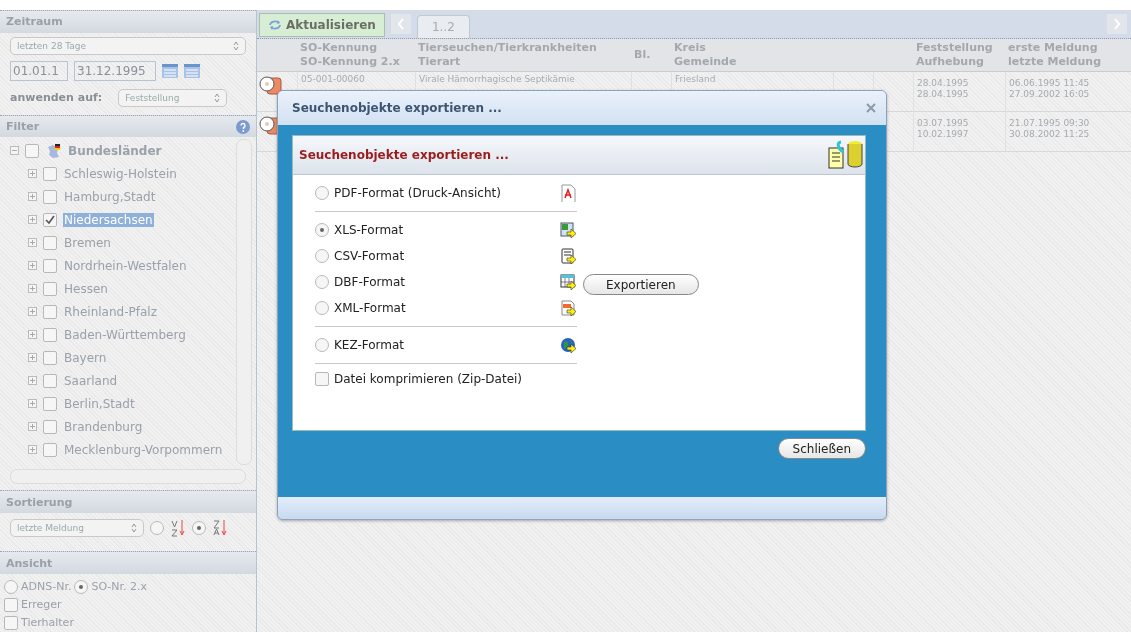 The width and height of the screenshot is (1131, 632). What do you see at coordinates (128, 562) in the screenshot?
I see `section-header: Ansicht` at bounding box center [128, 562].